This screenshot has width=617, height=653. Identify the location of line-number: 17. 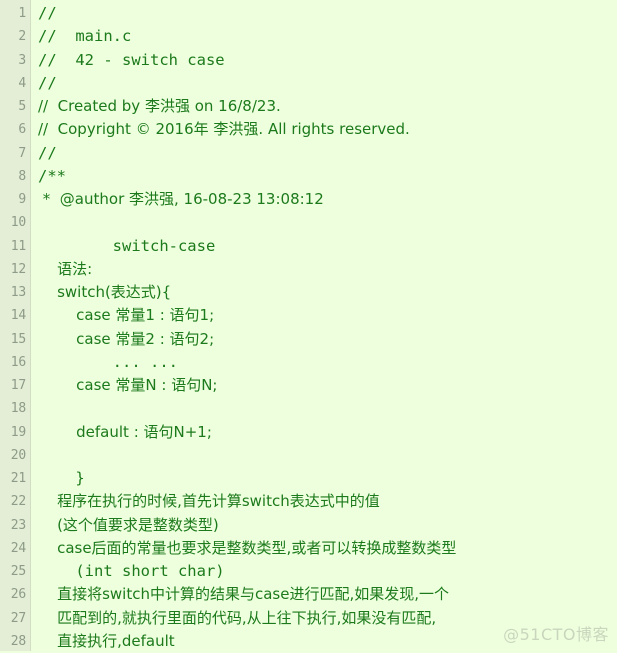
(18, 385).